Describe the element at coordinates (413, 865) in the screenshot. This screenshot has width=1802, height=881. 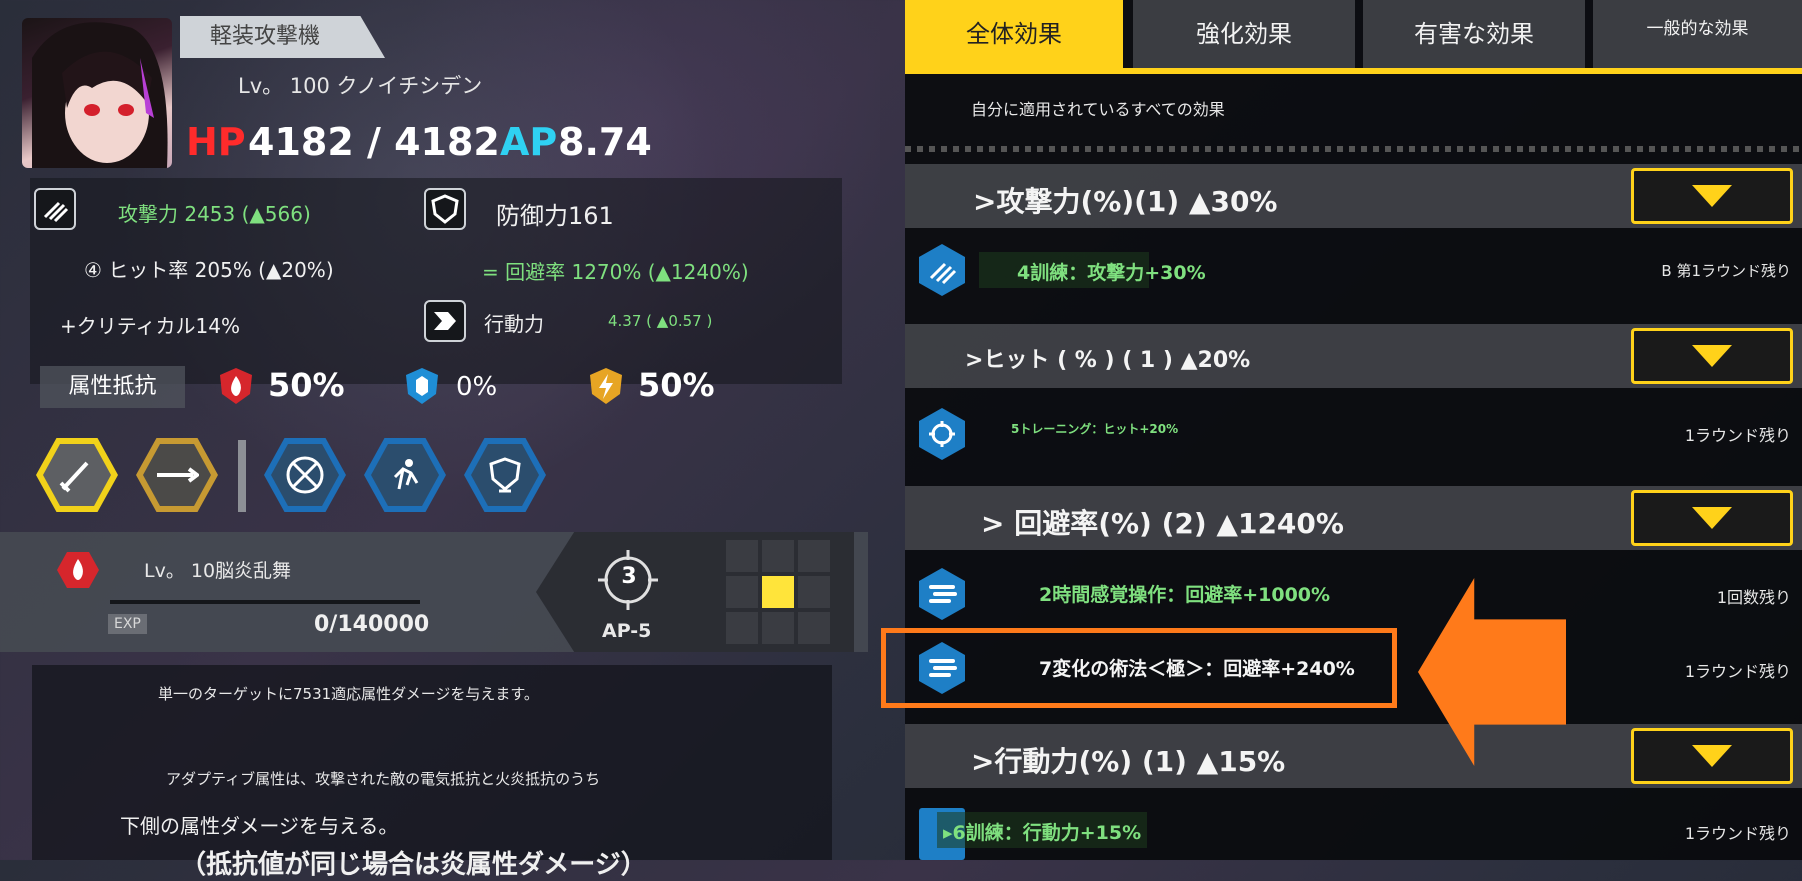
I see `description-line-4: （抵抗値が同じ場合は炎属性ダメージ）` at that location.